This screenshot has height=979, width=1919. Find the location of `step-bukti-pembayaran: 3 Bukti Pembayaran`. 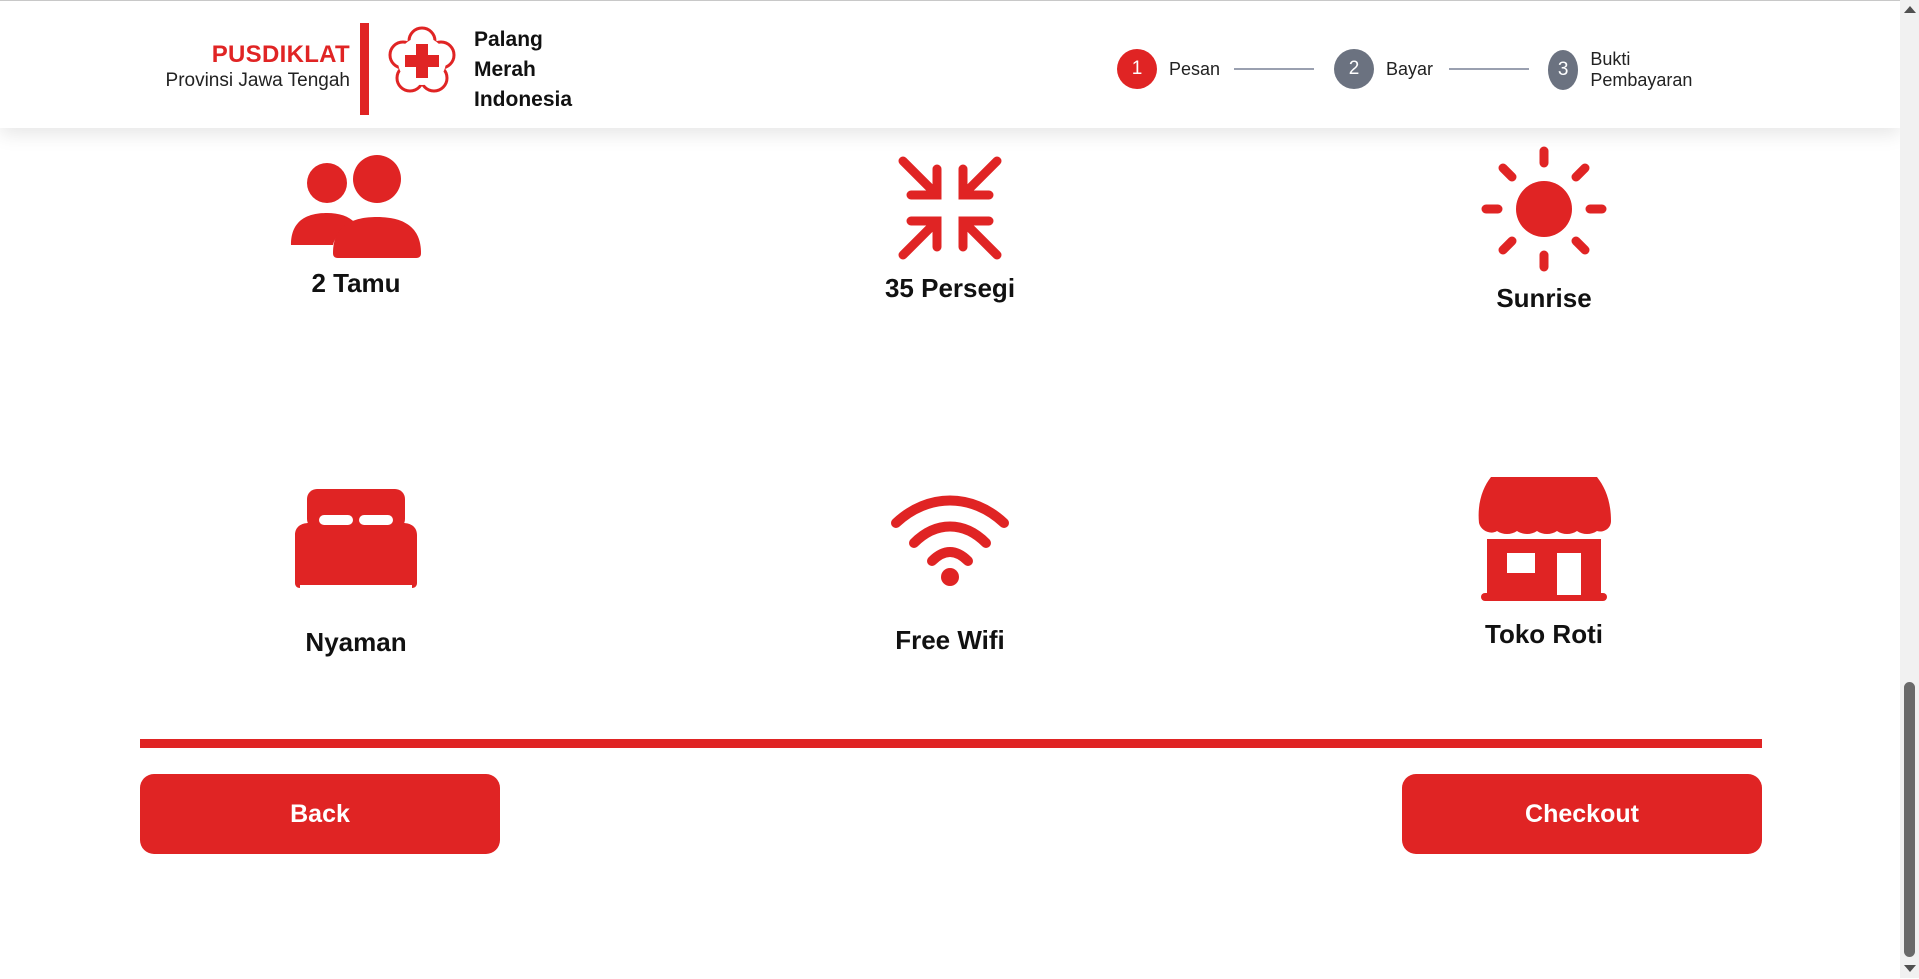

step-bukti-pembayaran: 3 Bukti Pembayaran is located at coordinates (1625, 70).